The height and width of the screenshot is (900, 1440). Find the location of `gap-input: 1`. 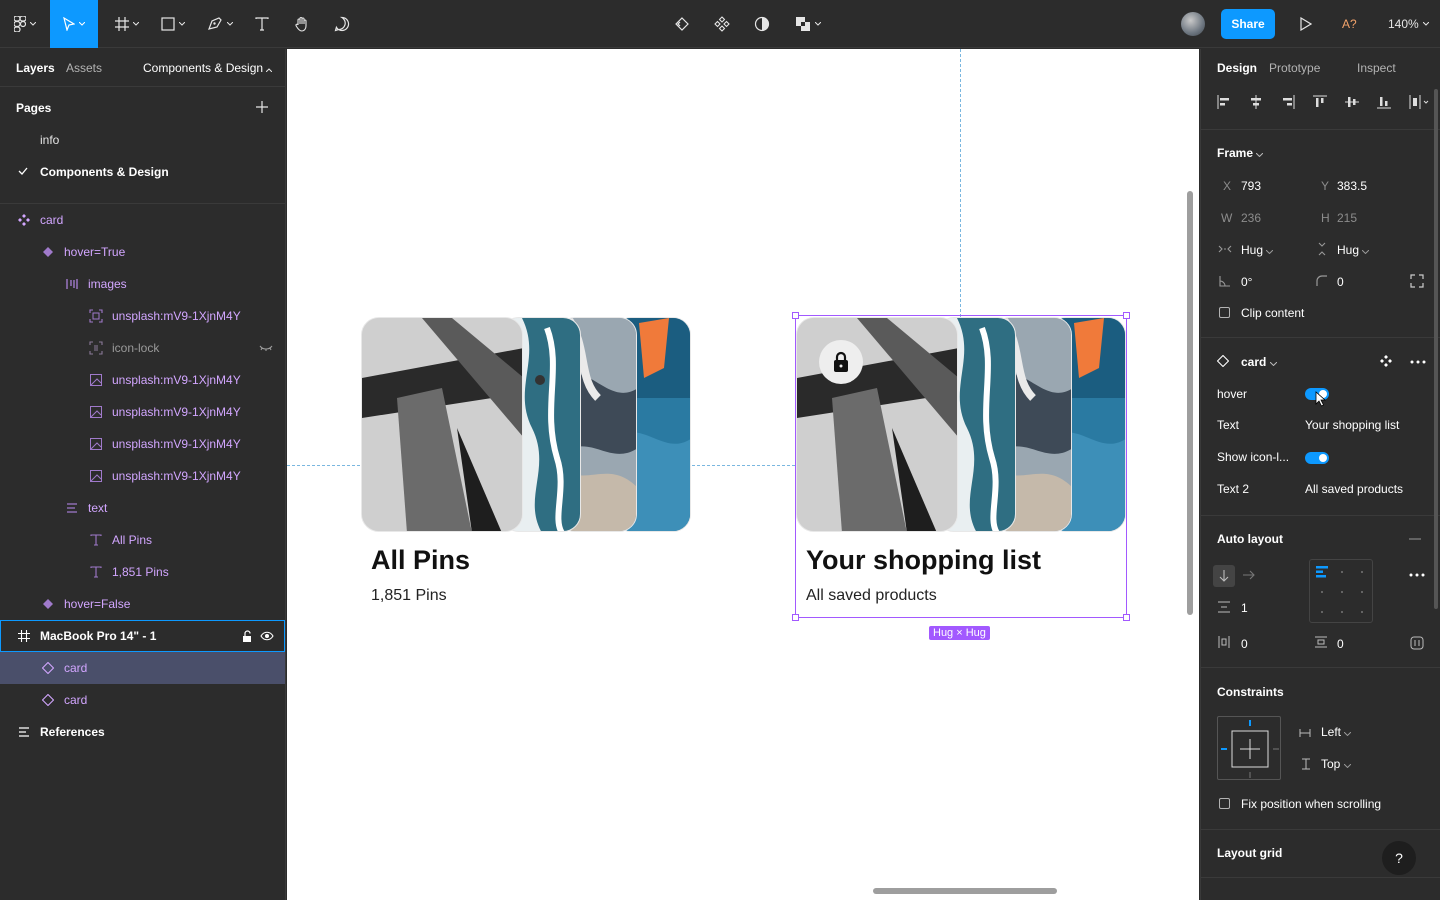

gap-input: 1 is located at coordinates (1244, 608).